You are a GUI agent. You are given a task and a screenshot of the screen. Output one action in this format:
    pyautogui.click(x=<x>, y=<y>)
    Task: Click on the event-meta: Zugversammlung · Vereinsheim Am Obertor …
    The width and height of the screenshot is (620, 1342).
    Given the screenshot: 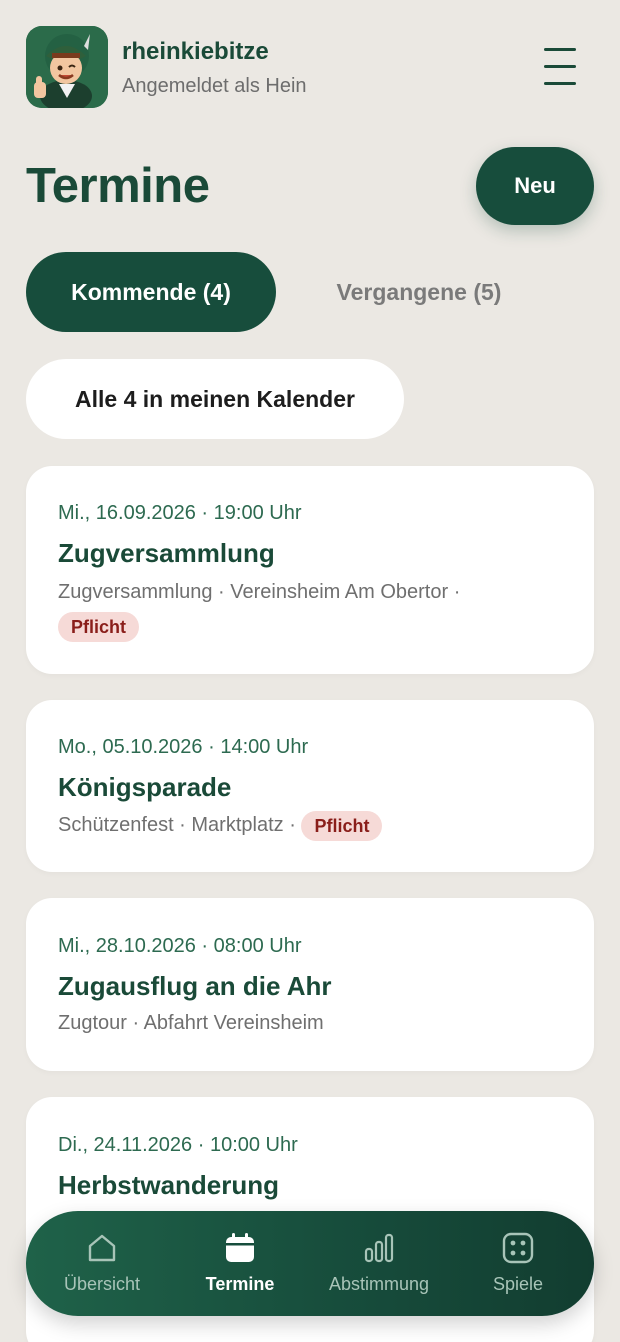 What is the action you would take?
    pyautogui.click(x=314, y=609)
    